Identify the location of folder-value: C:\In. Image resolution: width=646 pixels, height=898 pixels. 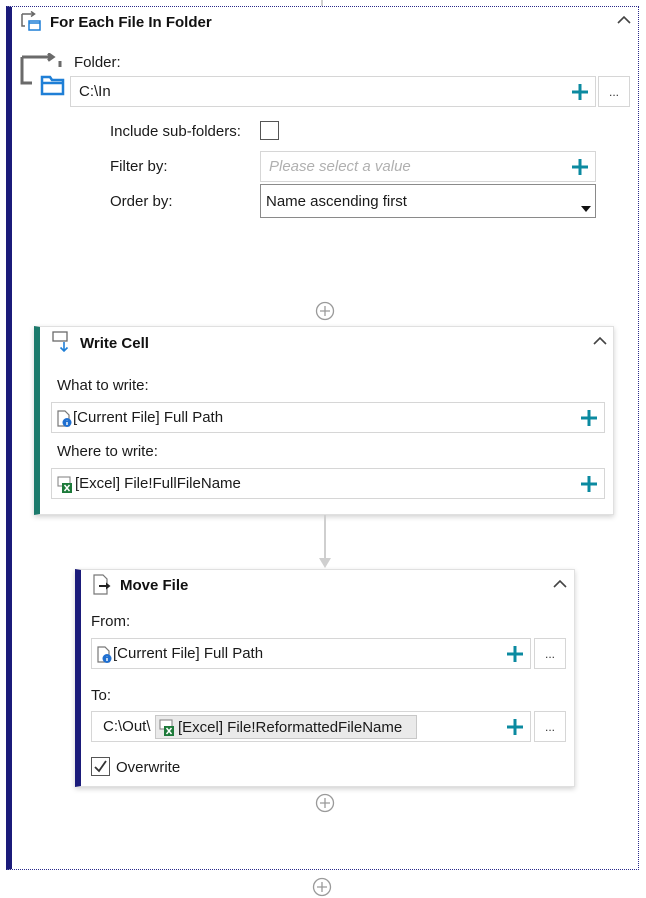
(95, 91).